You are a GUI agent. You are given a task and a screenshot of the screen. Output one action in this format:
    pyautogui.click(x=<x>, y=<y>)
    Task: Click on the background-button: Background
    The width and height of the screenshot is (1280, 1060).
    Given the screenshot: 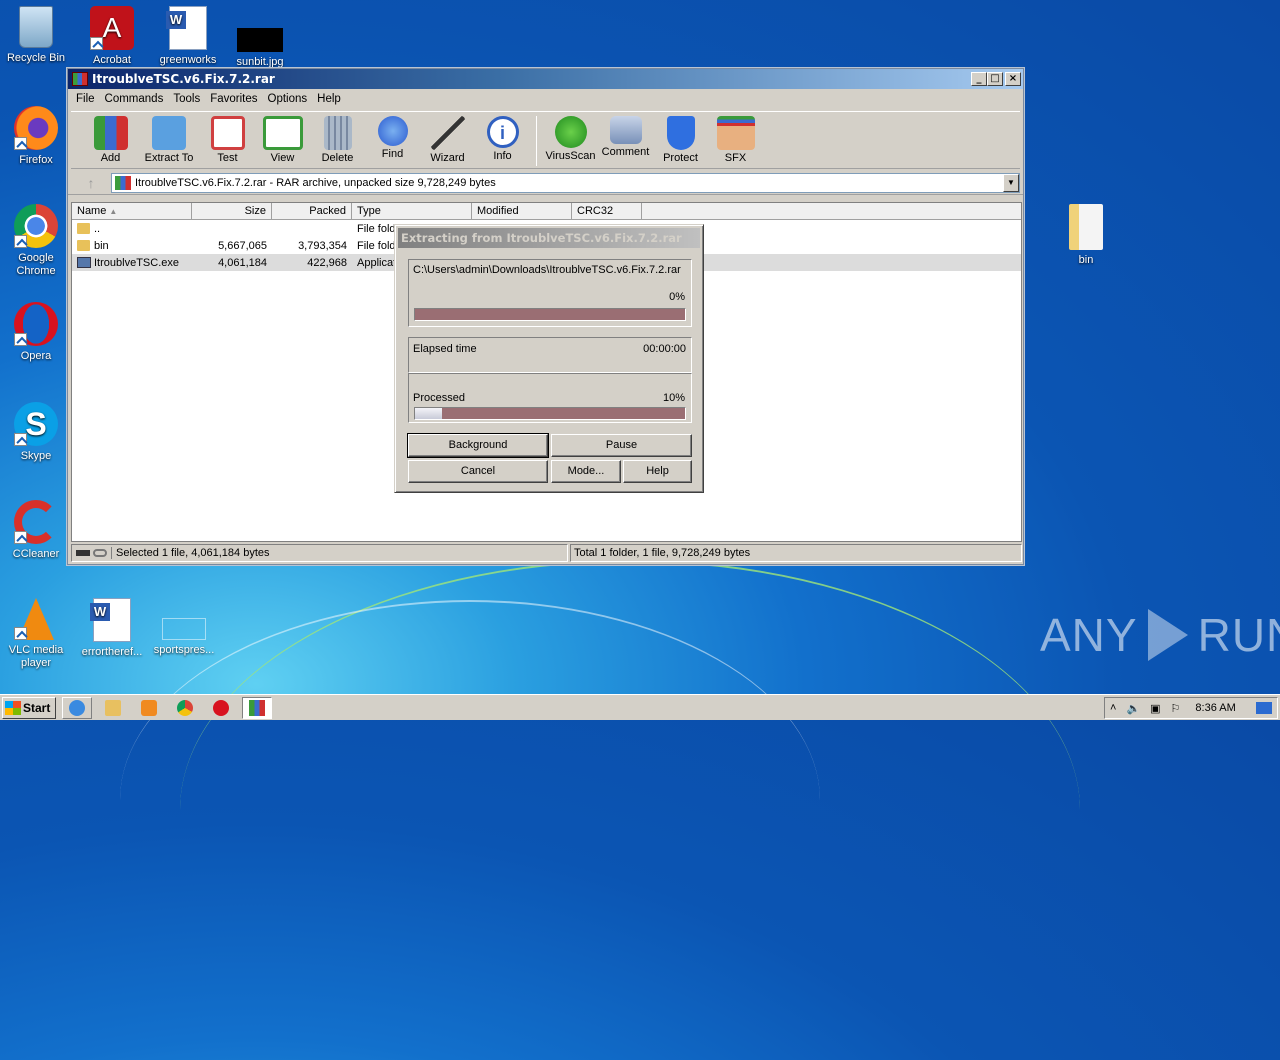 What is the action you would take?
    pyautogui.click(x=478, y=445)
    